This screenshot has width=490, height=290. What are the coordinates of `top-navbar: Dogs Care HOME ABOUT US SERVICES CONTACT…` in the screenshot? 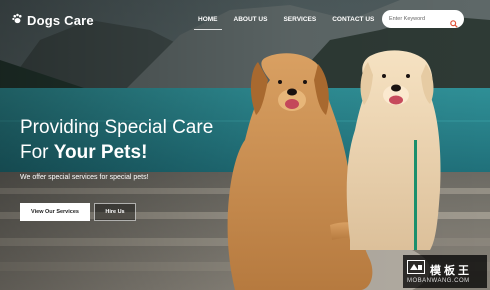 It's located at (245, 19).